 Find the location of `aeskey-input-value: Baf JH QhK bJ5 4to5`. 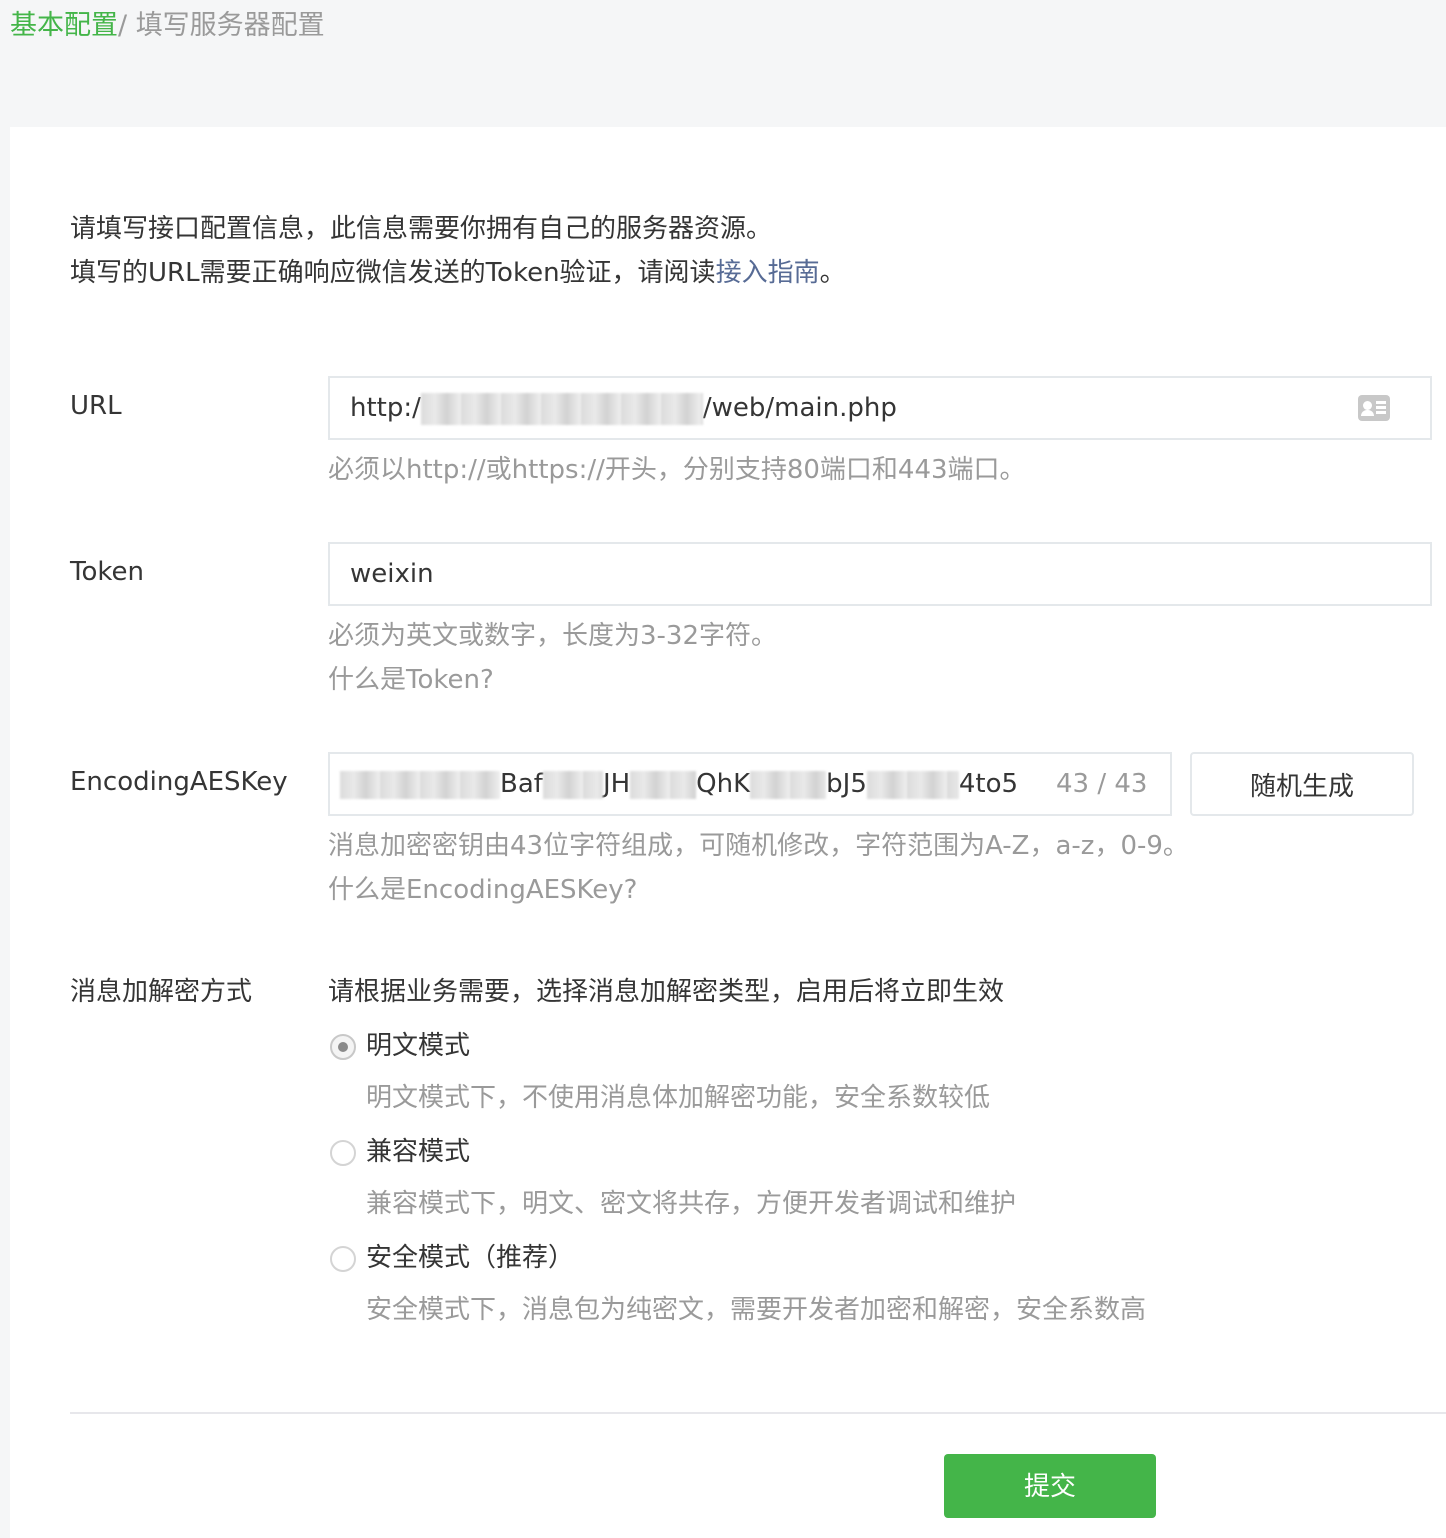

aeskey-input-value: Baf JH QhK bJ5 4to5 is located at coordinates (679, 784).